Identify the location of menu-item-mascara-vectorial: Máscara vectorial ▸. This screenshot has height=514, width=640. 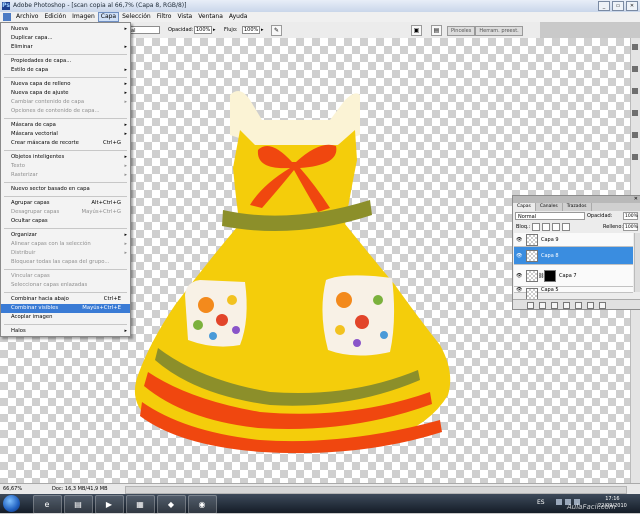
(65, 134).